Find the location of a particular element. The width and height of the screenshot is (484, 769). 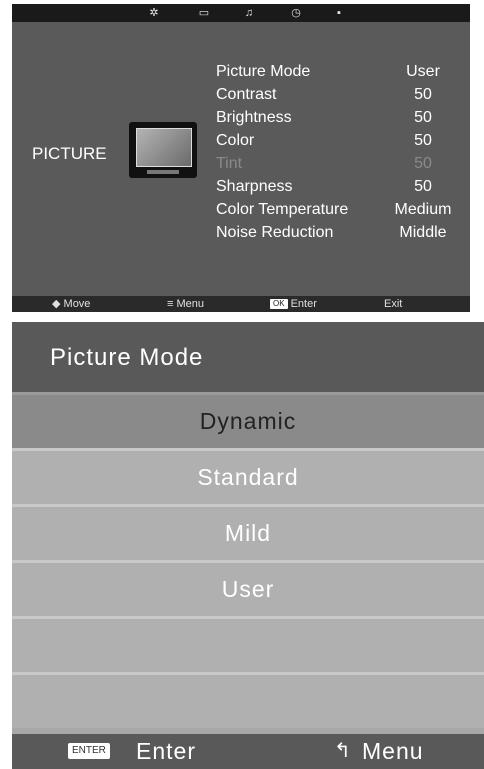

menu-item-label: Sharpness is located at coordinates (254, 186).